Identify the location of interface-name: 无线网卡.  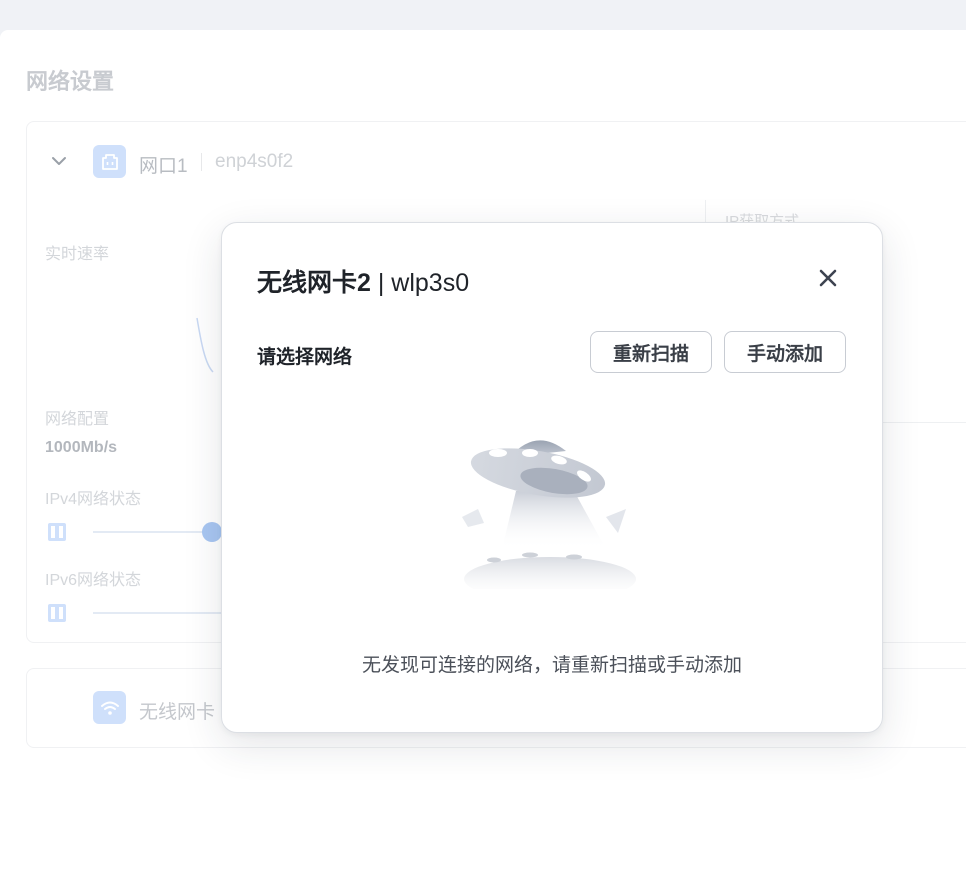
(177, 712).